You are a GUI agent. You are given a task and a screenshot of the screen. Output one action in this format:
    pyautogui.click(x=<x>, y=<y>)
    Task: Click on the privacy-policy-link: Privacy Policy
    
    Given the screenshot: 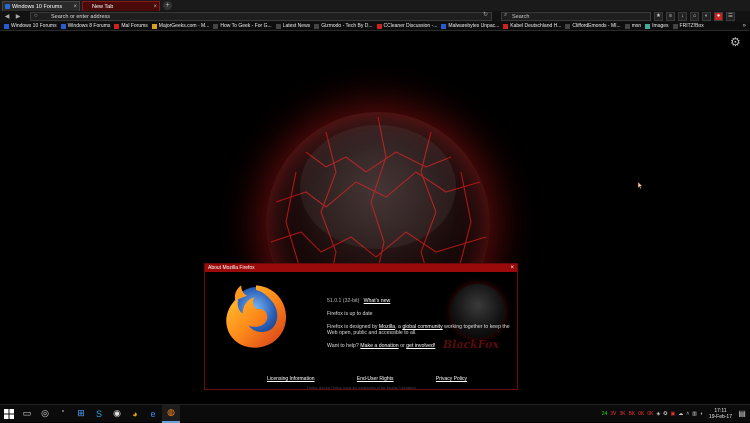 What is the action you would take?
    pyautogui.click(x=451, y=379)
    